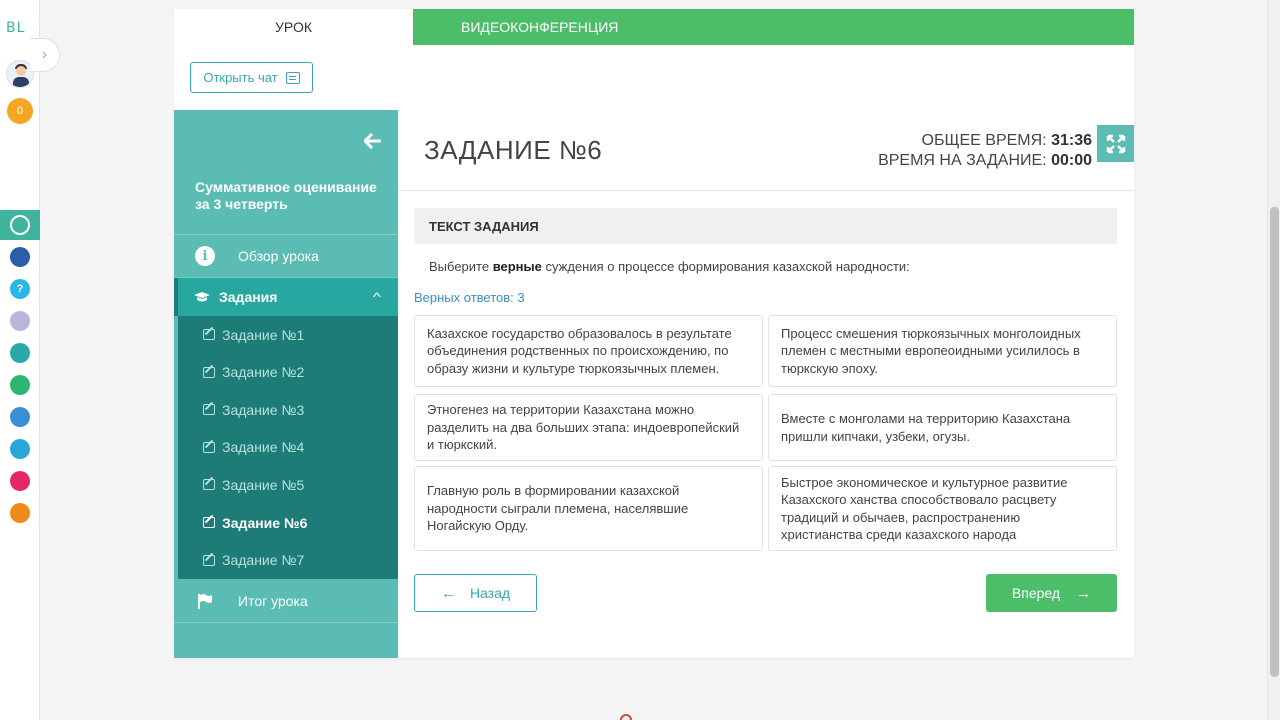 Image resolution: width=1280 pixels, height=720 pixels. I want to click on info-icon: i, so click(205, 256).